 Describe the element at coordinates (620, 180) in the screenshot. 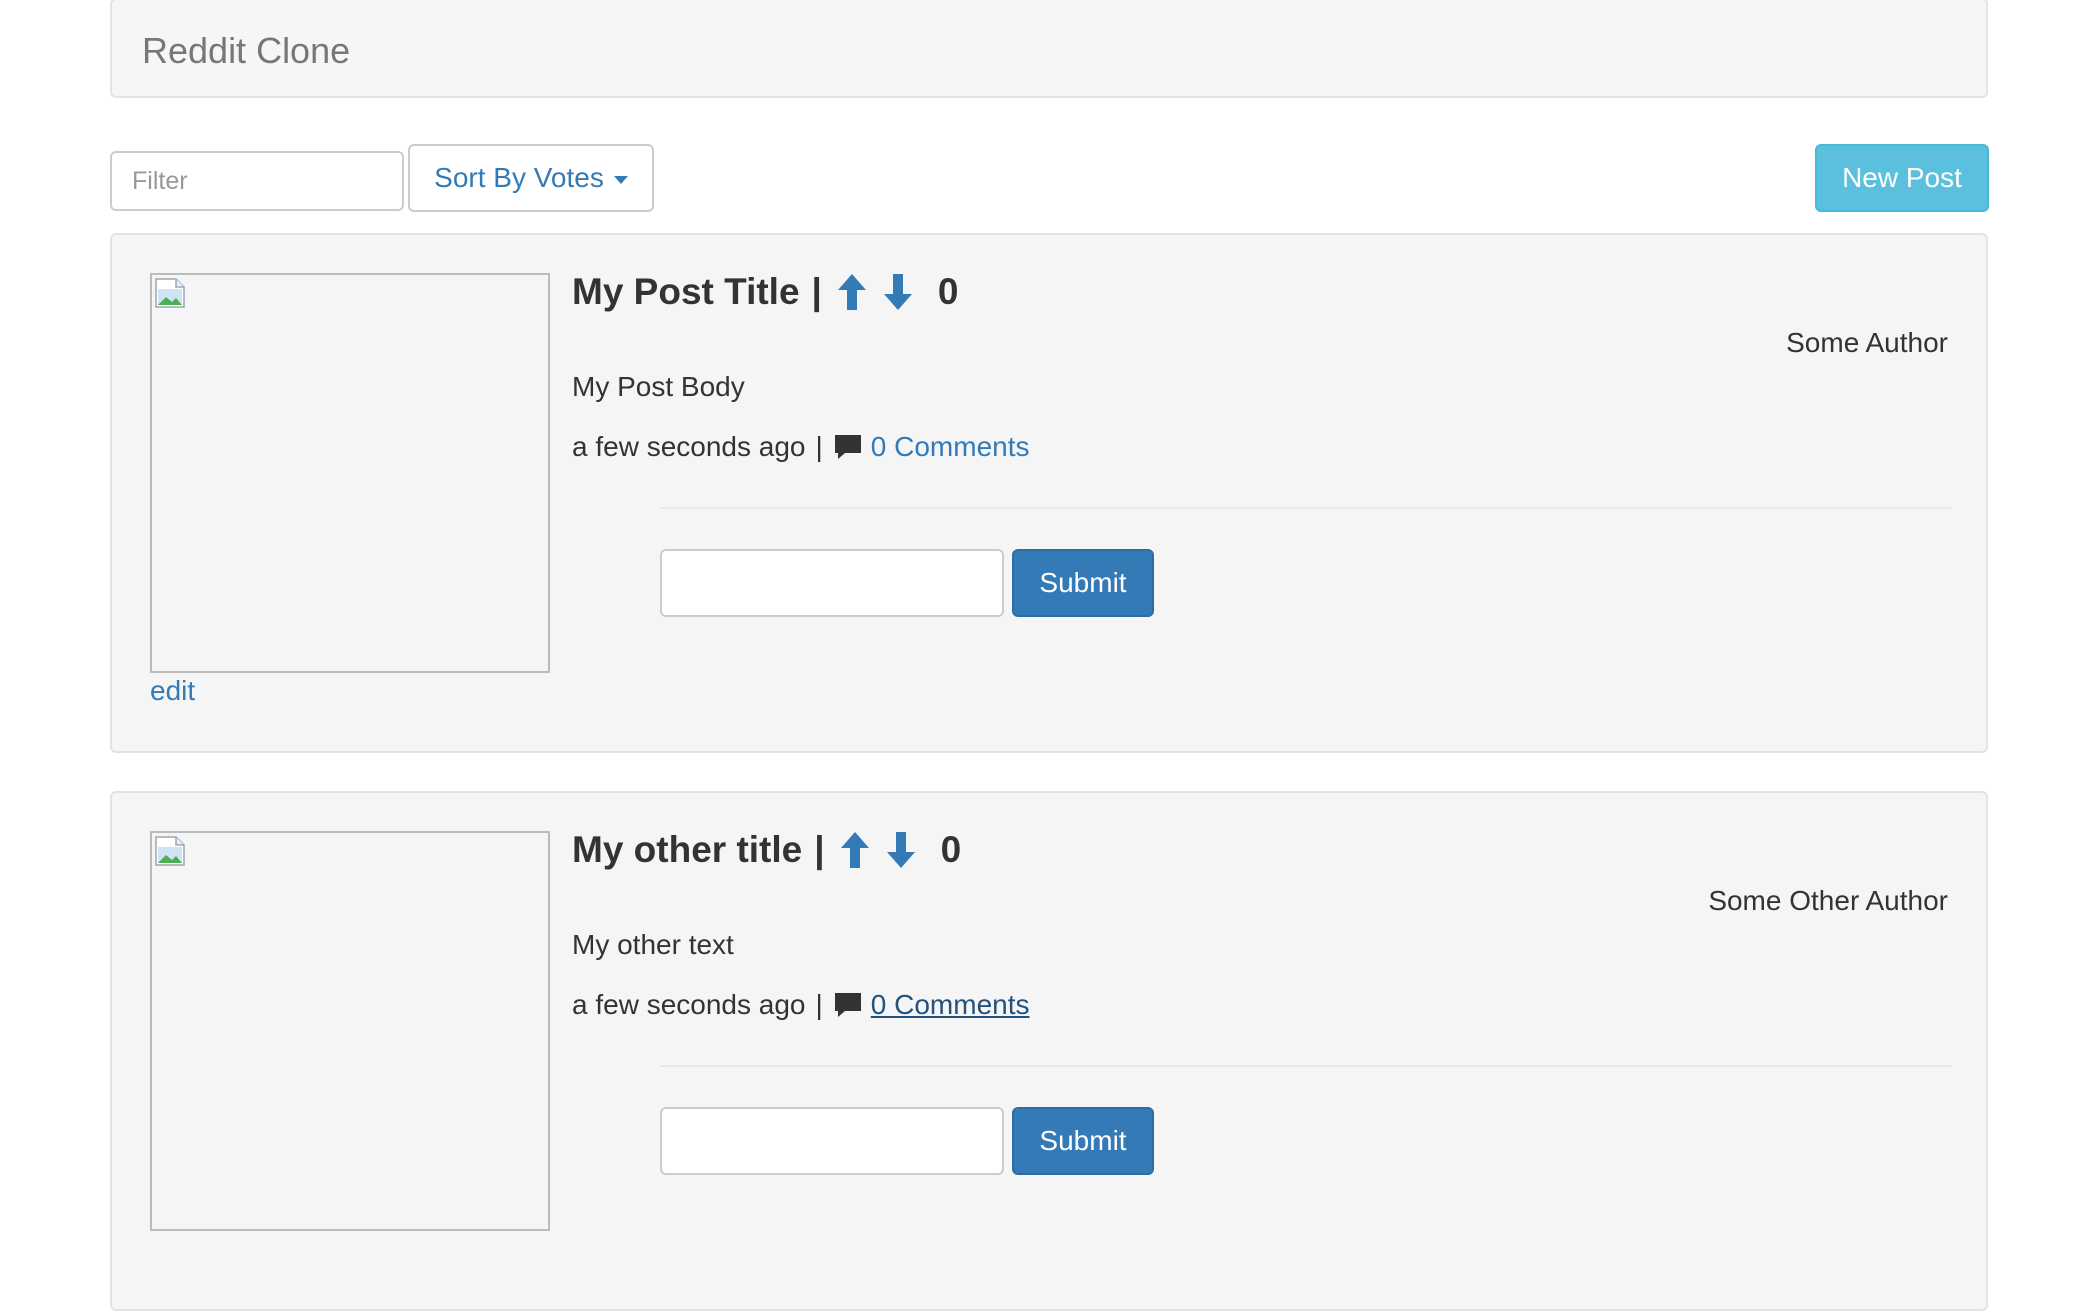

I see `caret-down-icon` at that location.